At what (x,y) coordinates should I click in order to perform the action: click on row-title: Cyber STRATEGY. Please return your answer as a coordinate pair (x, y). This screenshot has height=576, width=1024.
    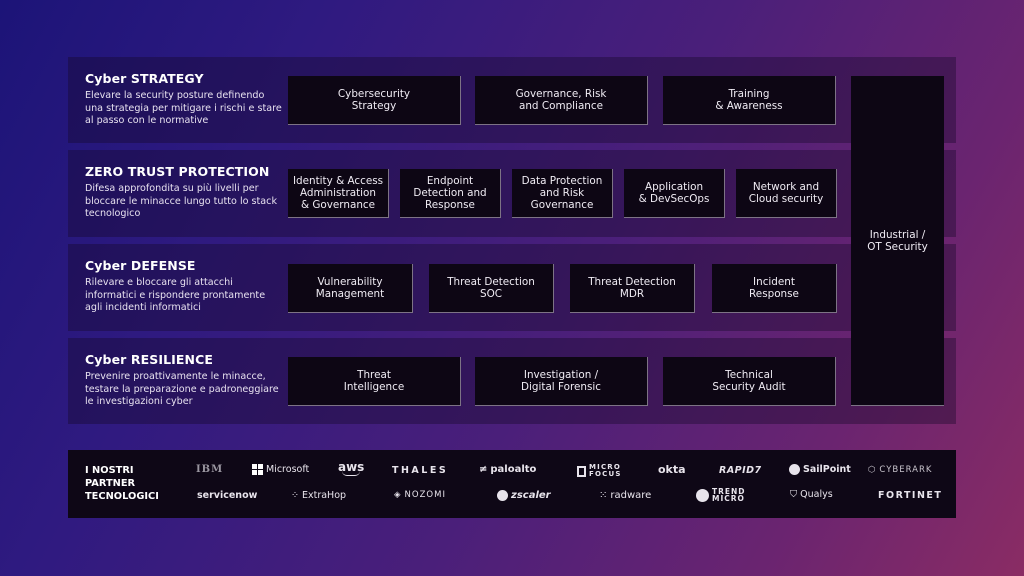
    Looking at the image, I should click on (144, 78).